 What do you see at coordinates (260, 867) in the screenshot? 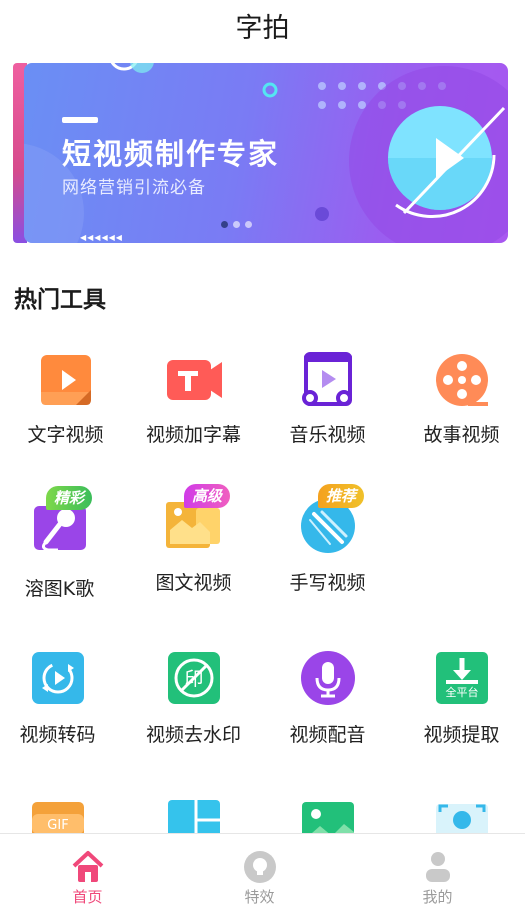
I see `lightbulb-icon` at bounding box center [260, 867].